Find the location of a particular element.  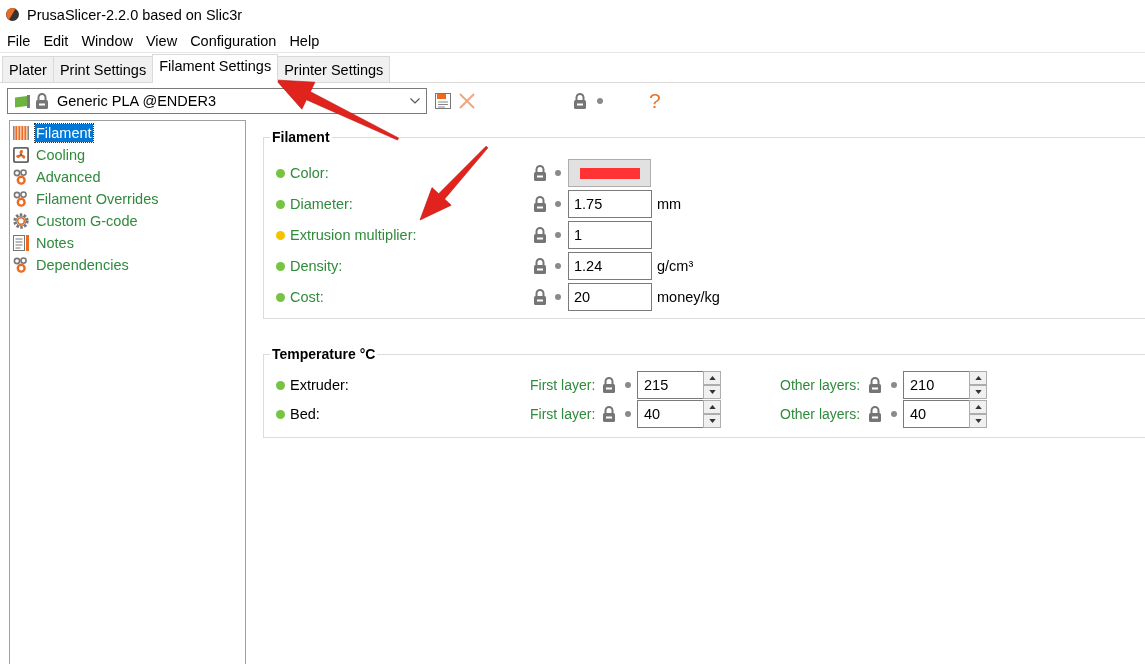

menu-item: Edit is located at coordinates (56, 40).